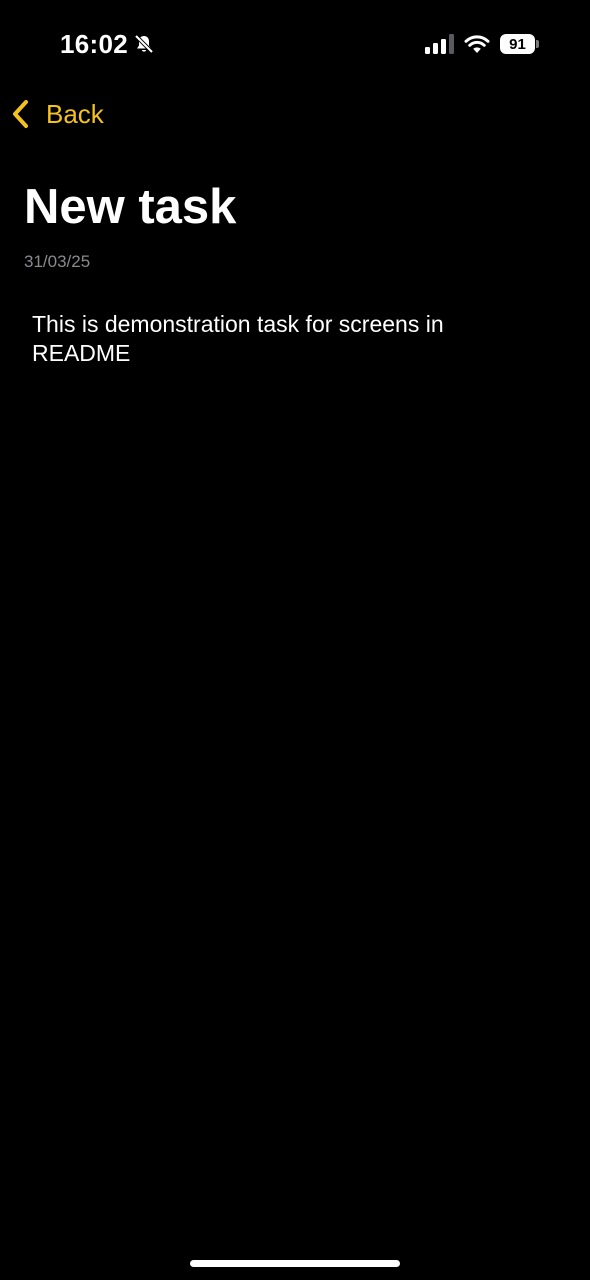  I want to click on status-indicators: 91, so click(482, 44).